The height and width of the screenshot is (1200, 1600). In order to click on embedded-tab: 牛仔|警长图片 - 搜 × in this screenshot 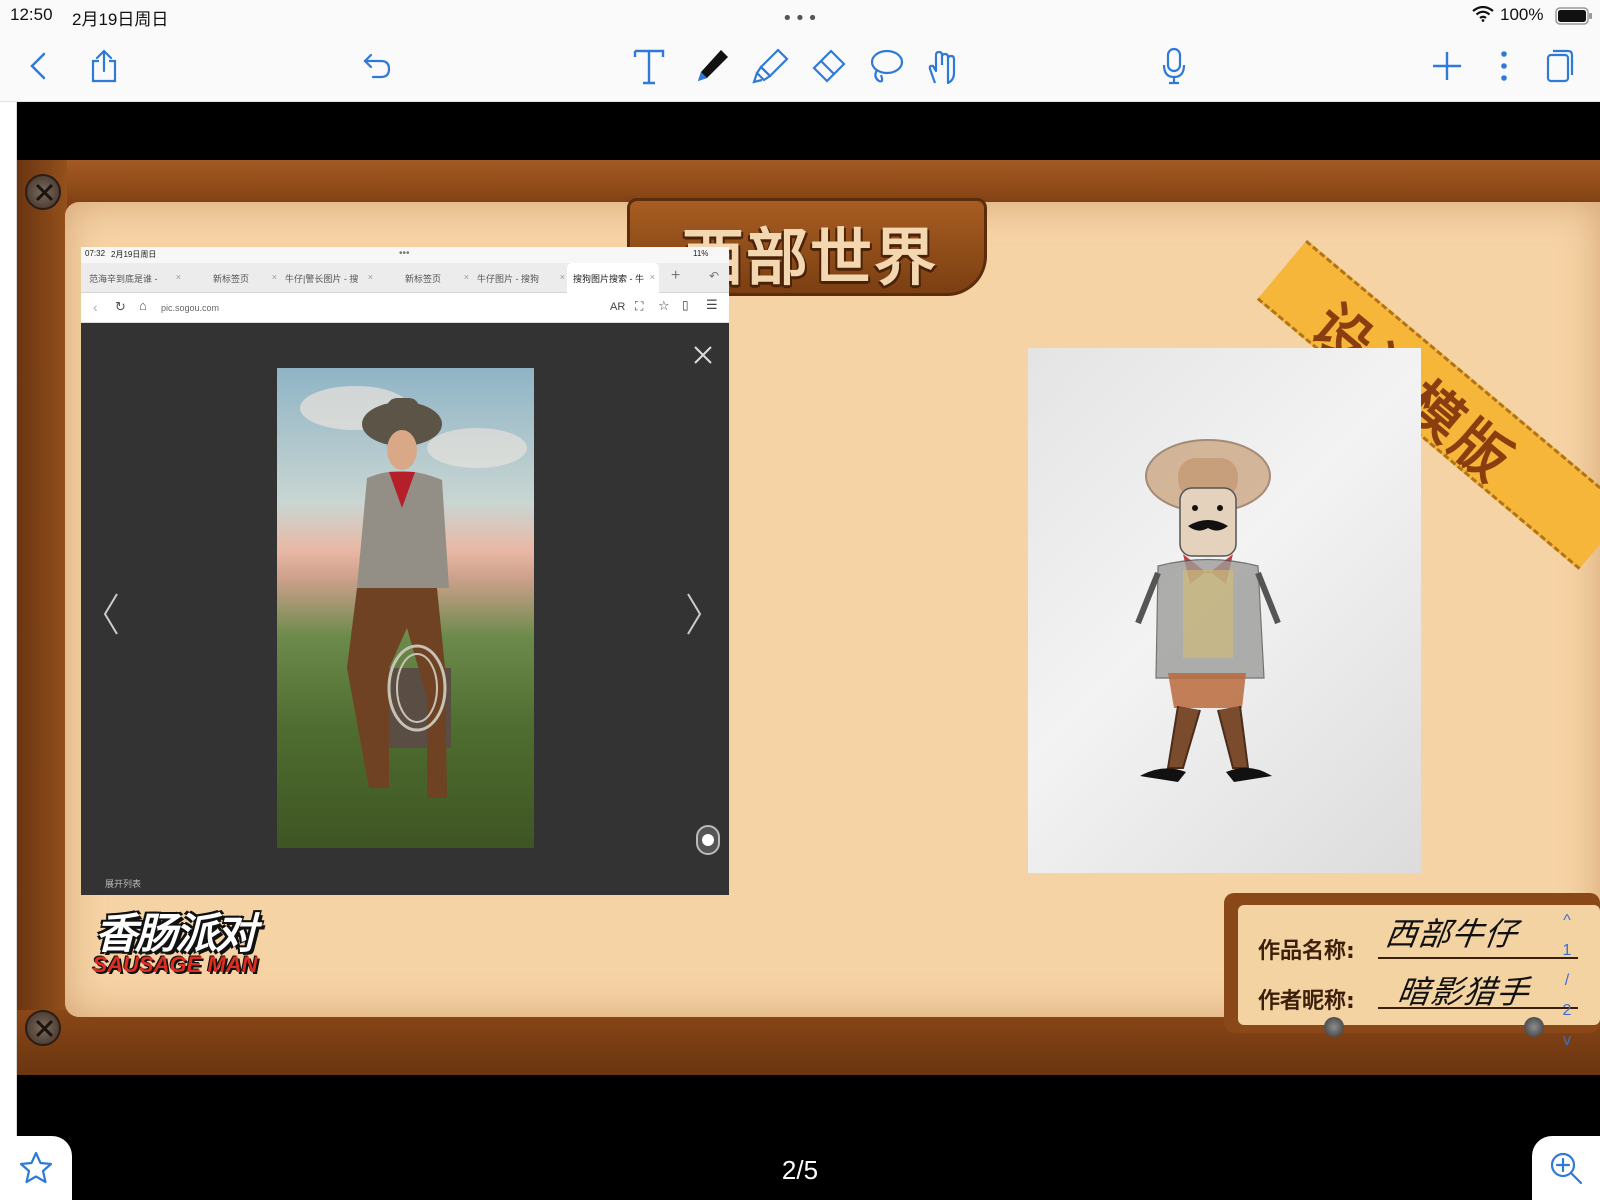, I will do `click(327, 278)`.